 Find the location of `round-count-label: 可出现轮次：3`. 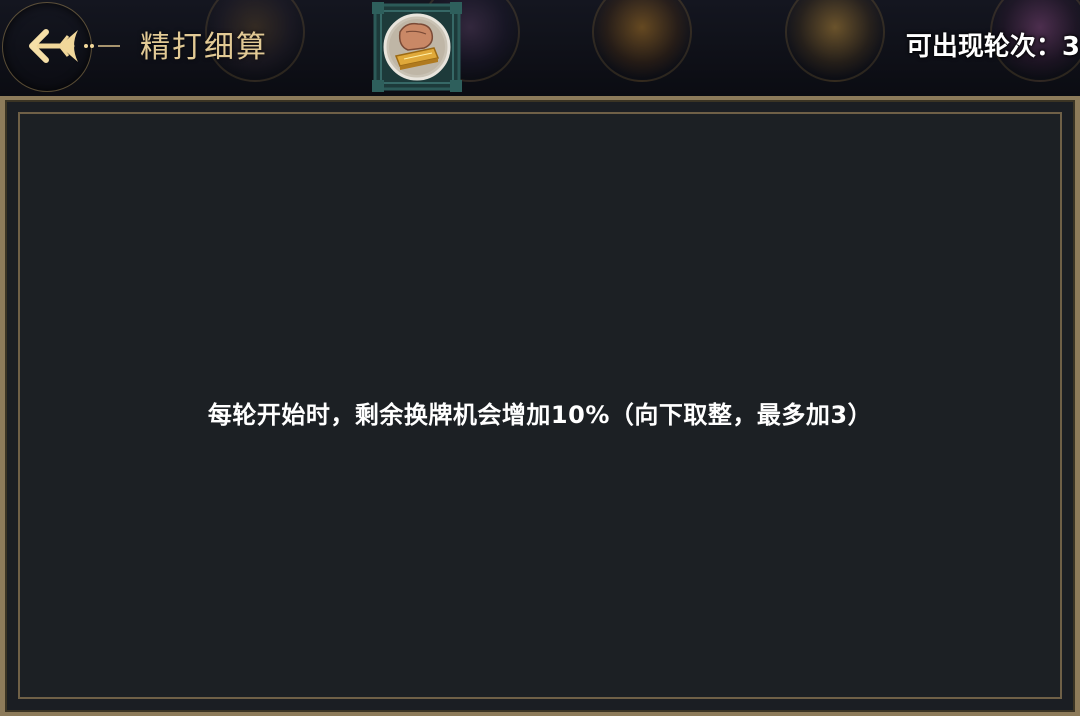

round-count-label: 可出现轮次：3 is located at coordinates (992, 47).